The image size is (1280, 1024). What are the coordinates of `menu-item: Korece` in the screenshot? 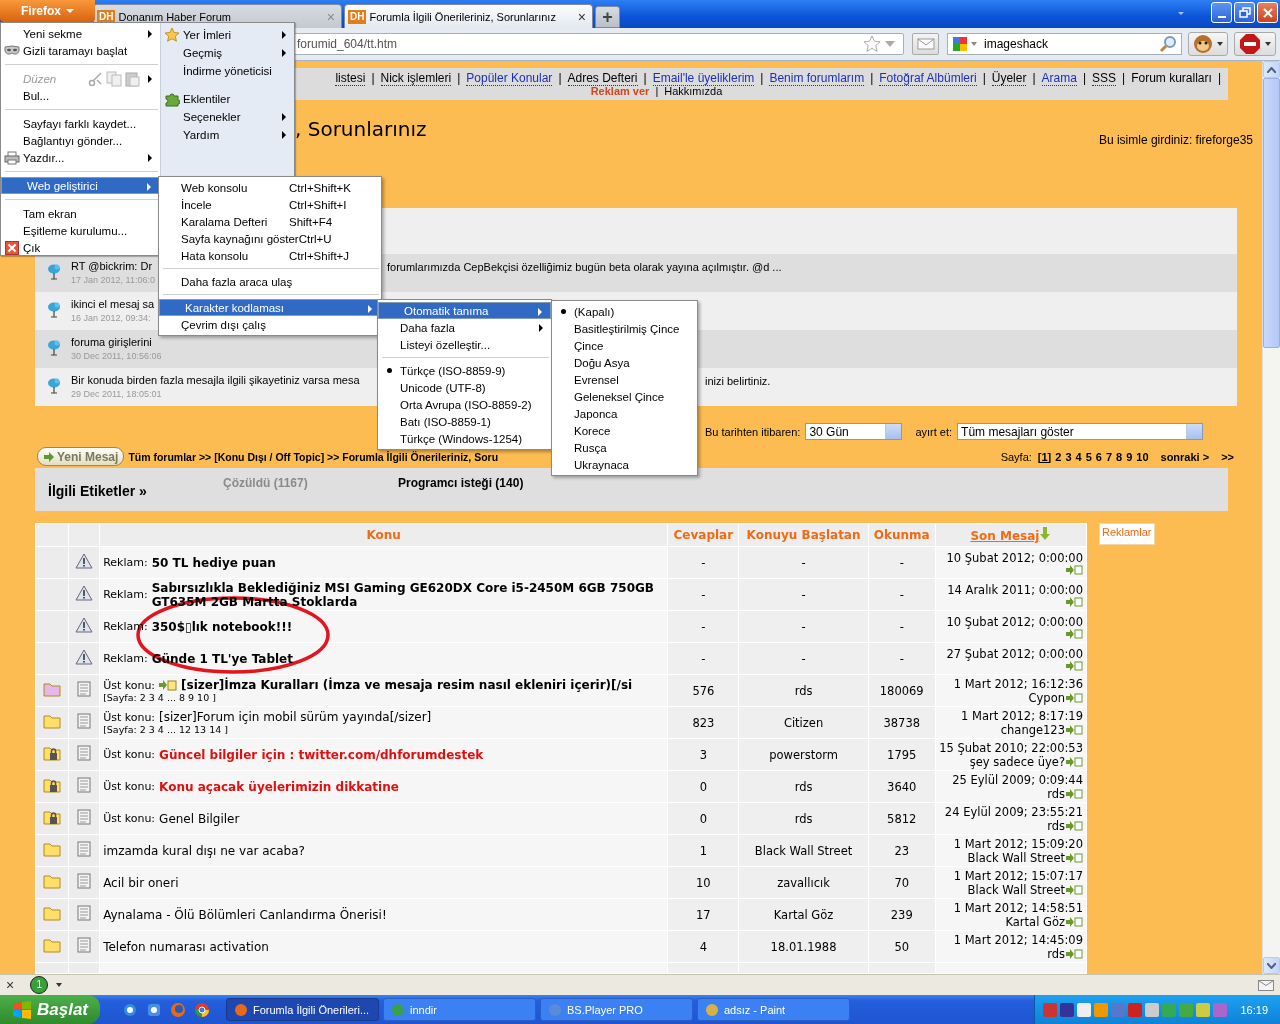 It's located at (624, 430).